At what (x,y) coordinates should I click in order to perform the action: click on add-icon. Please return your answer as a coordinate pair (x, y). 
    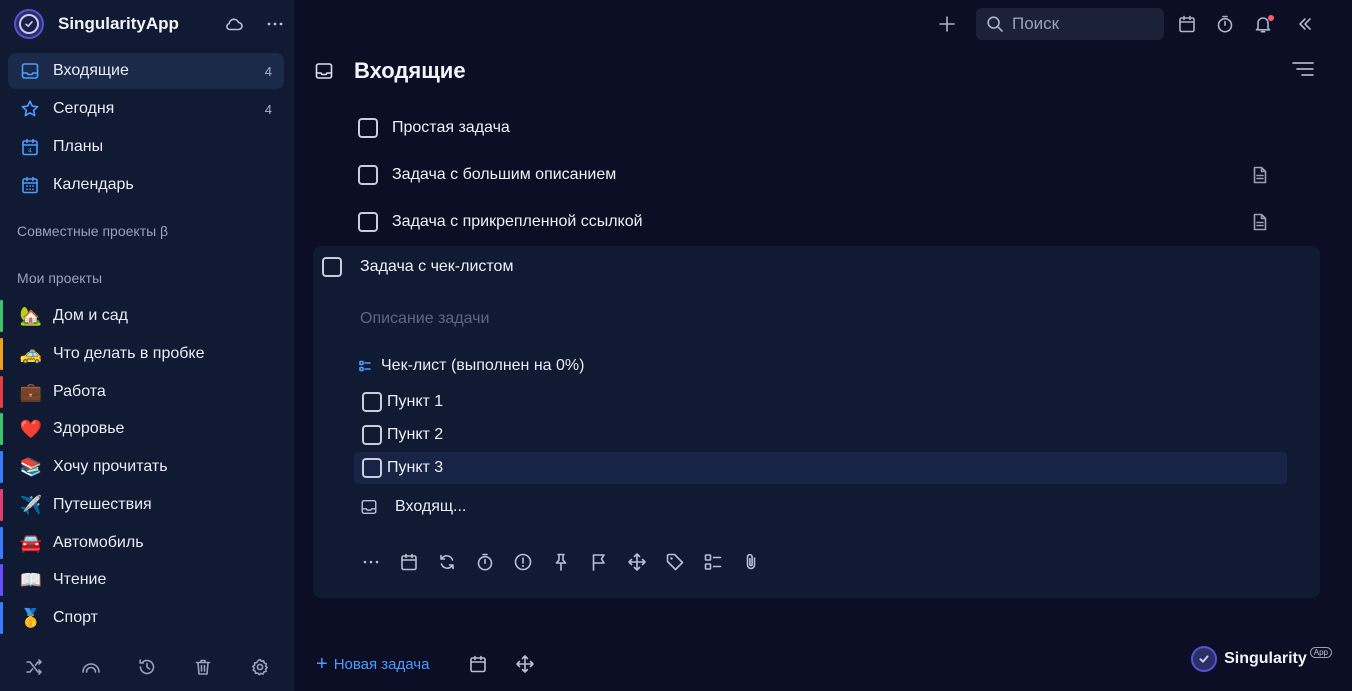
    Looking at the image, I should click on (947, 24).